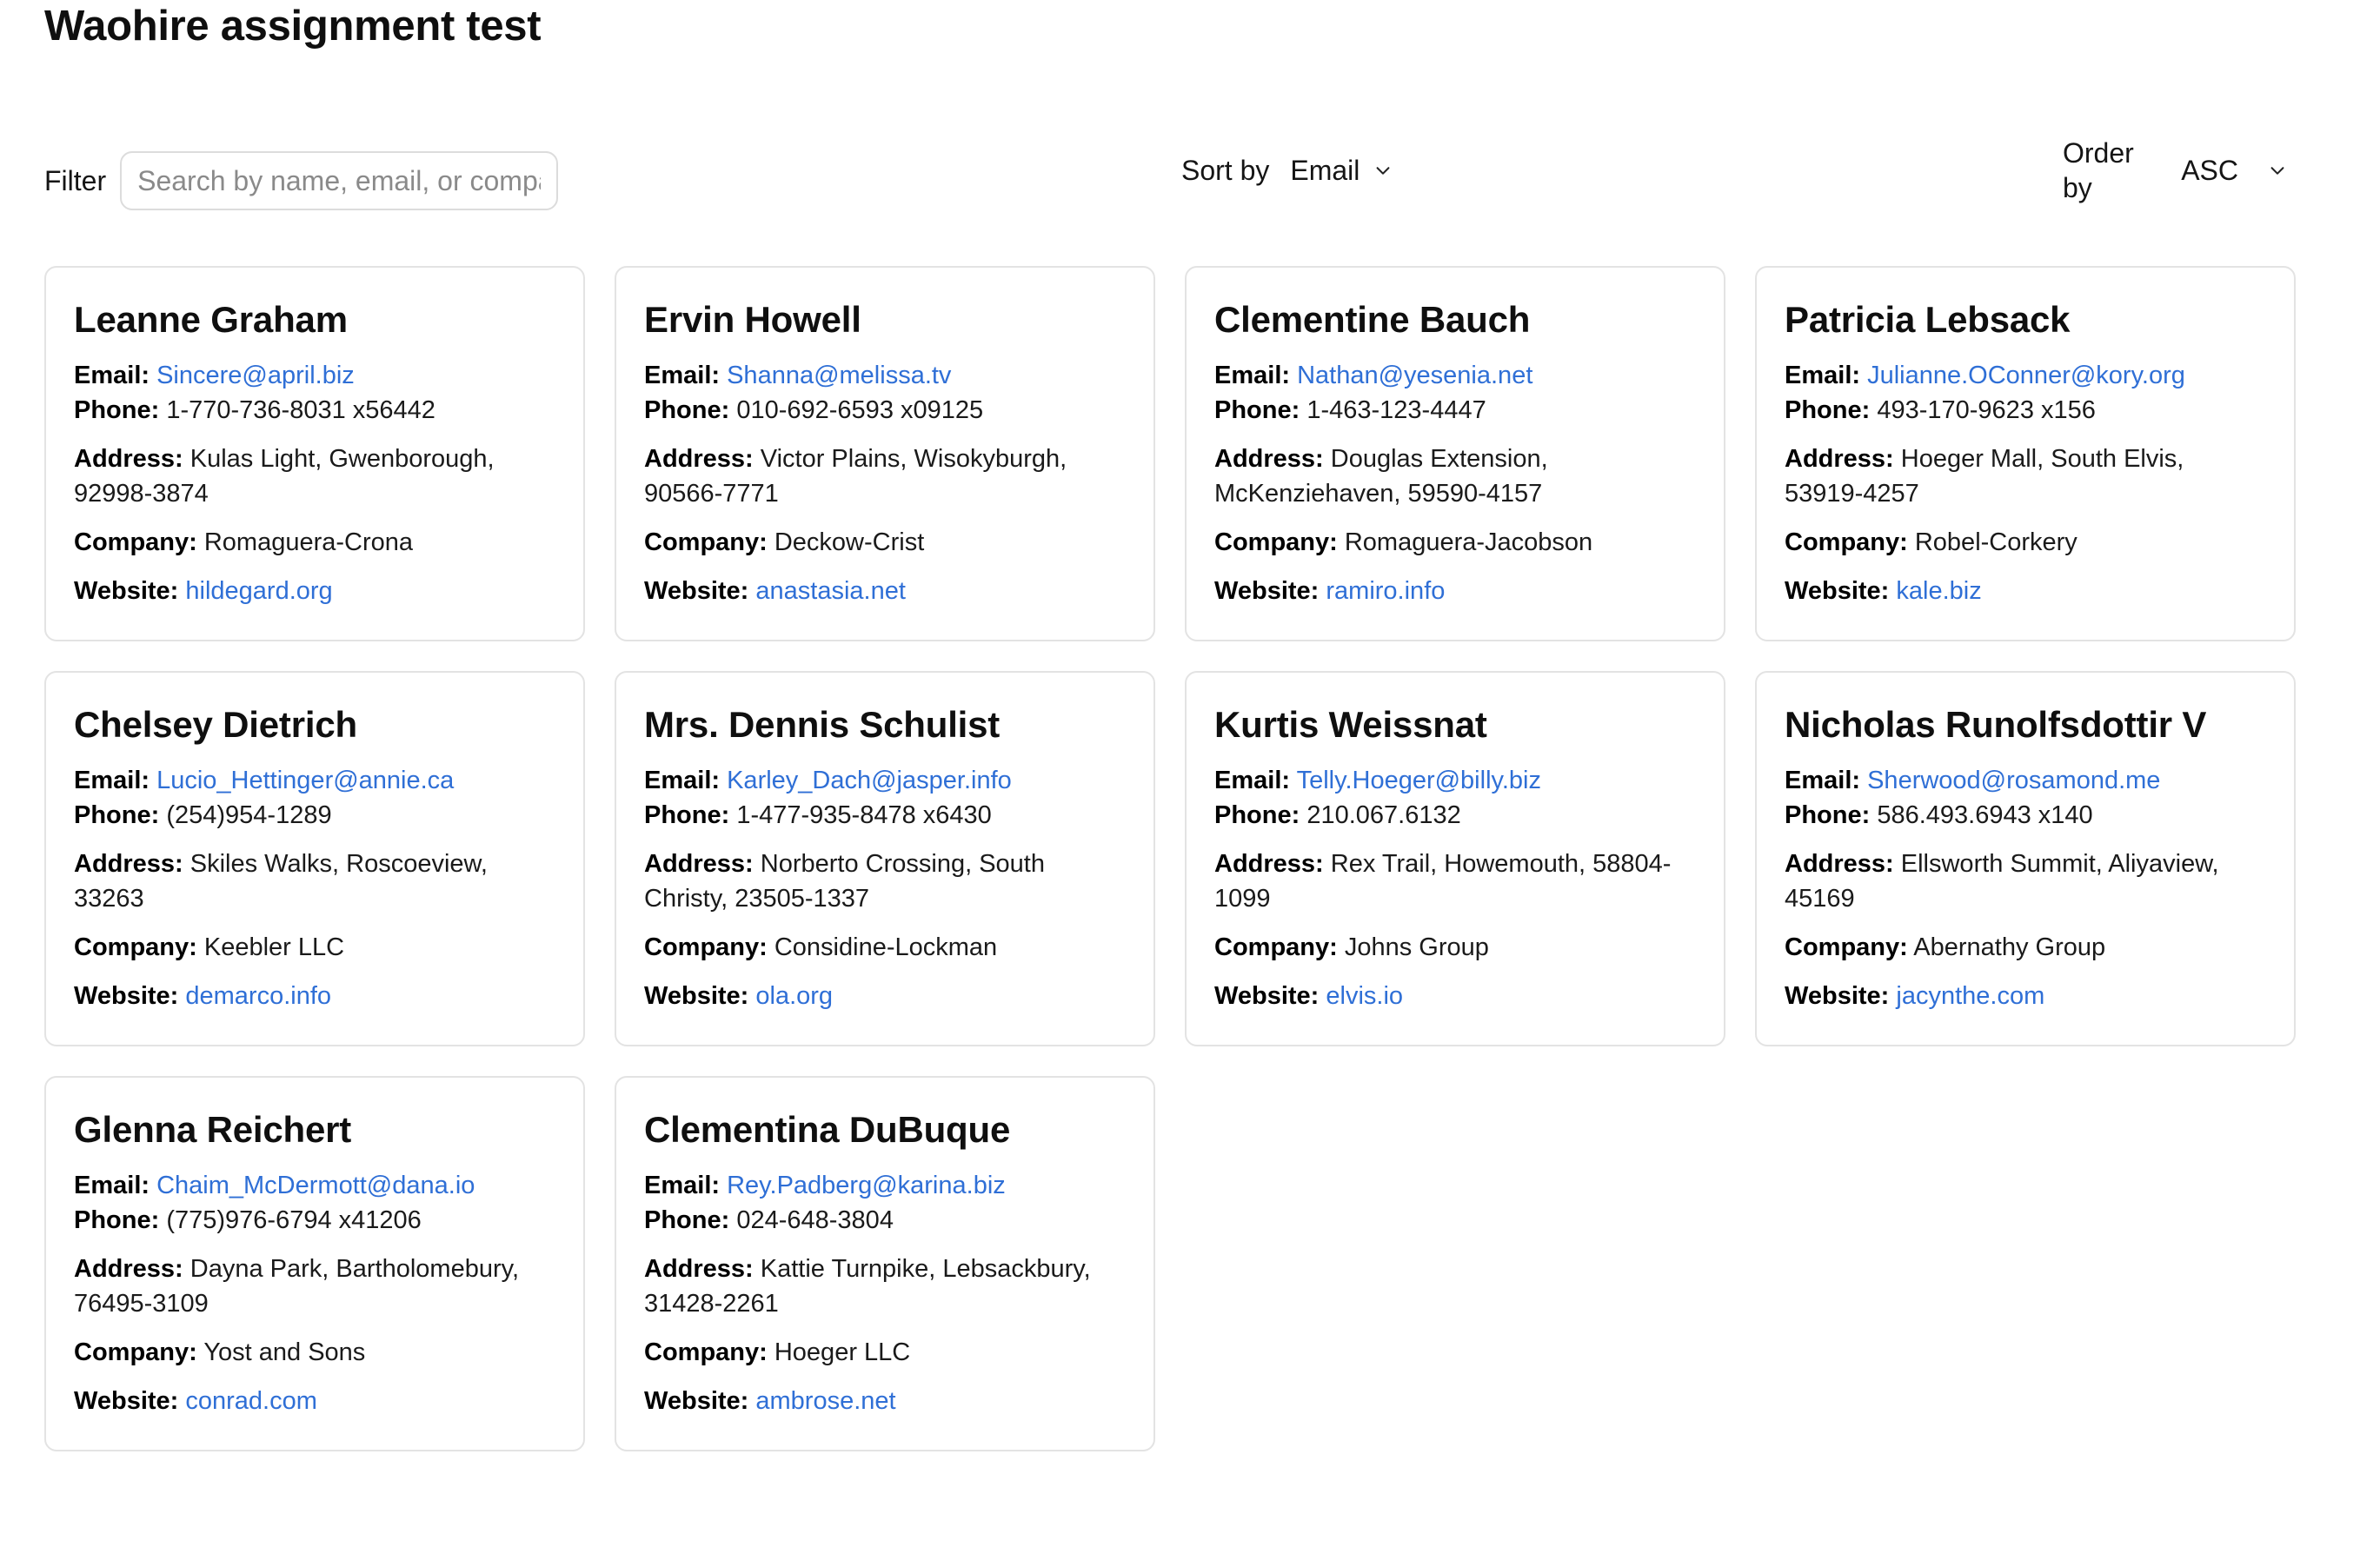 This screenshot has height=1554, width=2380. I want to click on email-row: Email: Lucio_Hettinger@annie.ca, so click(314, 780).